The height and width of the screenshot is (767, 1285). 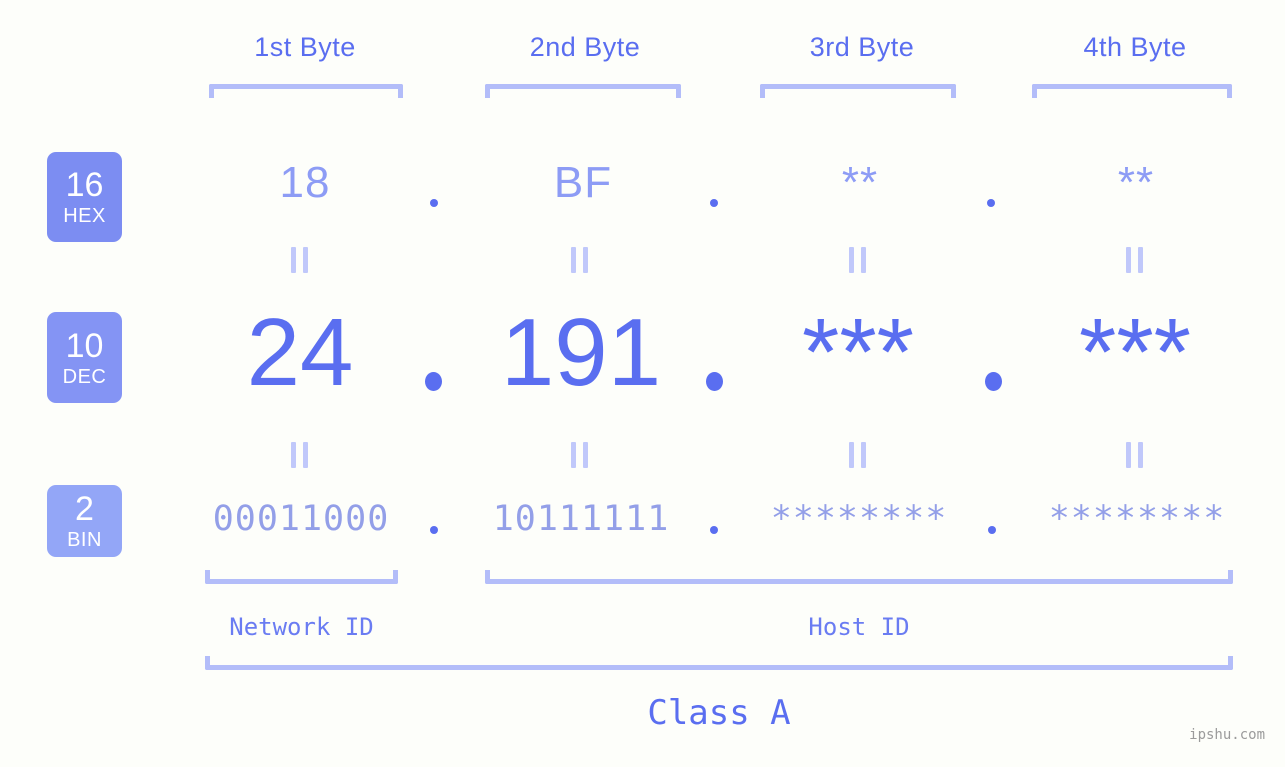 I want to click on hex-byte-value-1: 18, so click(x=305, y=182).